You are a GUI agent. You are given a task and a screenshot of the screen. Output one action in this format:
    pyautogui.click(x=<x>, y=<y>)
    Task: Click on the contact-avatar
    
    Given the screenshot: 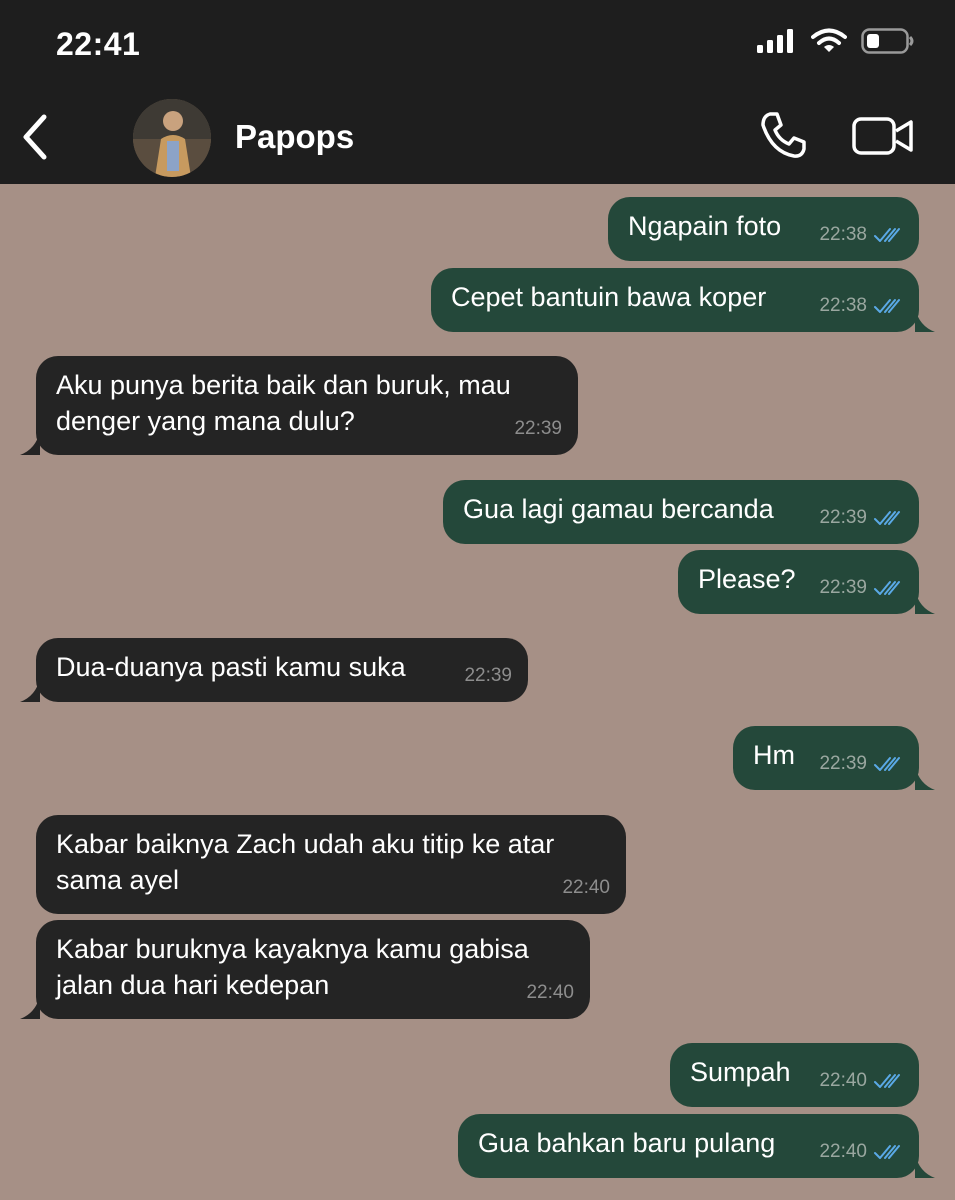 What is the action you would take?
    pyautogui.click(x=172, y=138)
    